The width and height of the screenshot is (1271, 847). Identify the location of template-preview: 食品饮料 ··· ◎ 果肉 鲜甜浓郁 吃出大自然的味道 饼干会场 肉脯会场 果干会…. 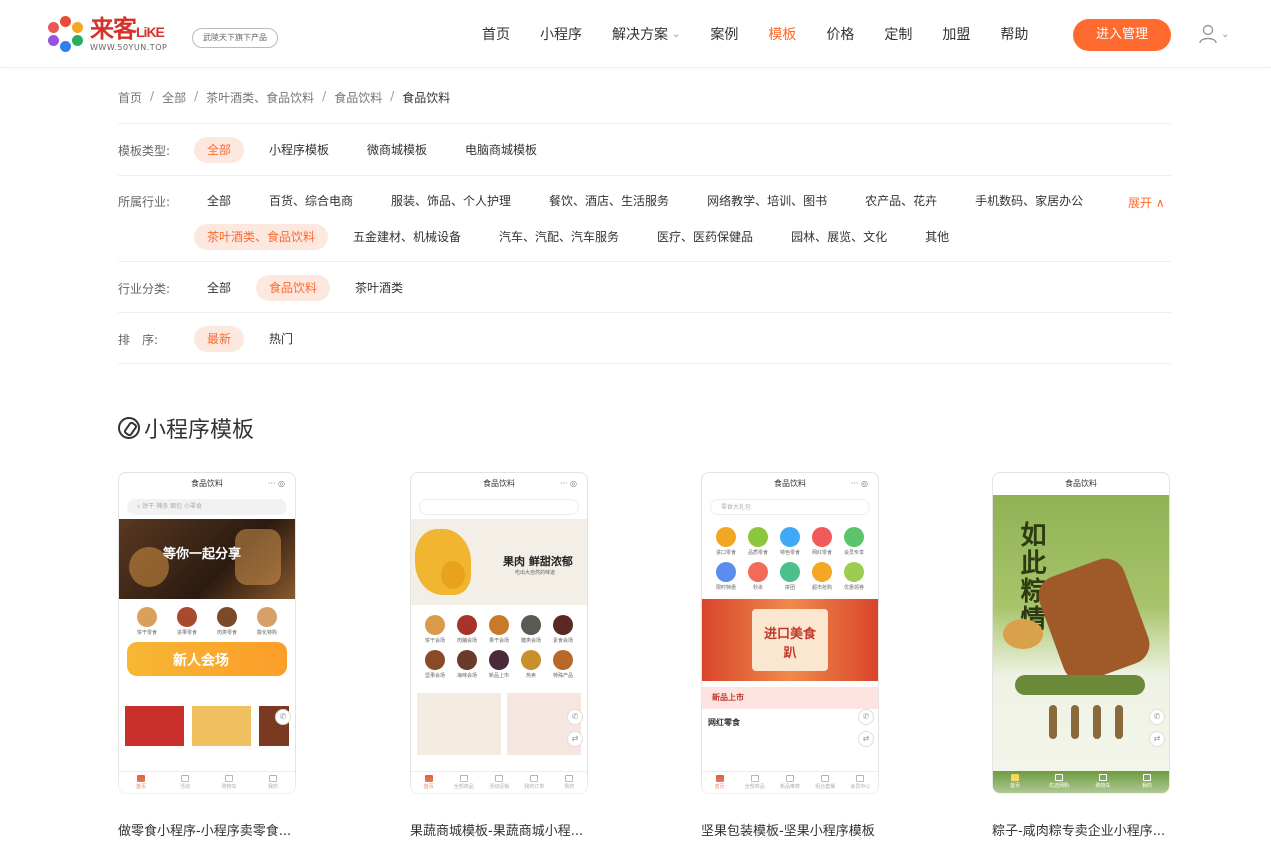
(499, 633).